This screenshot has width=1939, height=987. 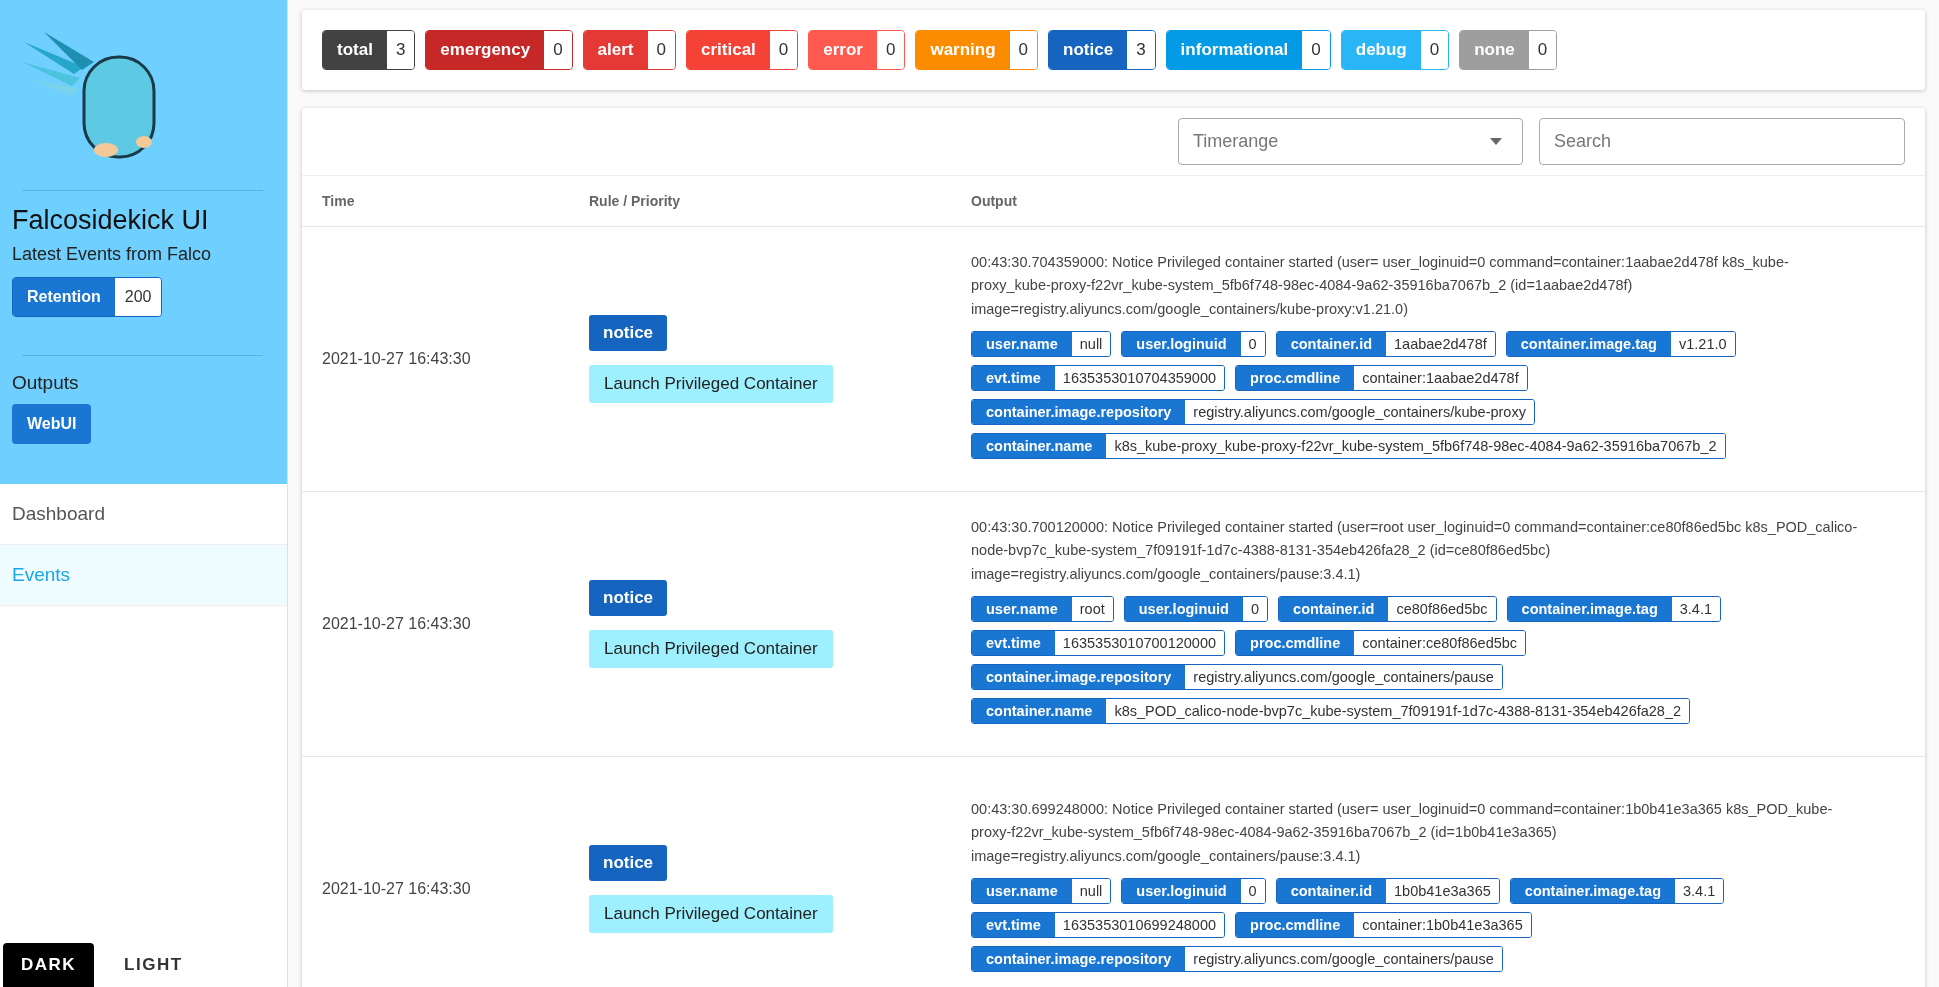 I want to click on priority-counter: none 0, so click(x=1508, y=50).